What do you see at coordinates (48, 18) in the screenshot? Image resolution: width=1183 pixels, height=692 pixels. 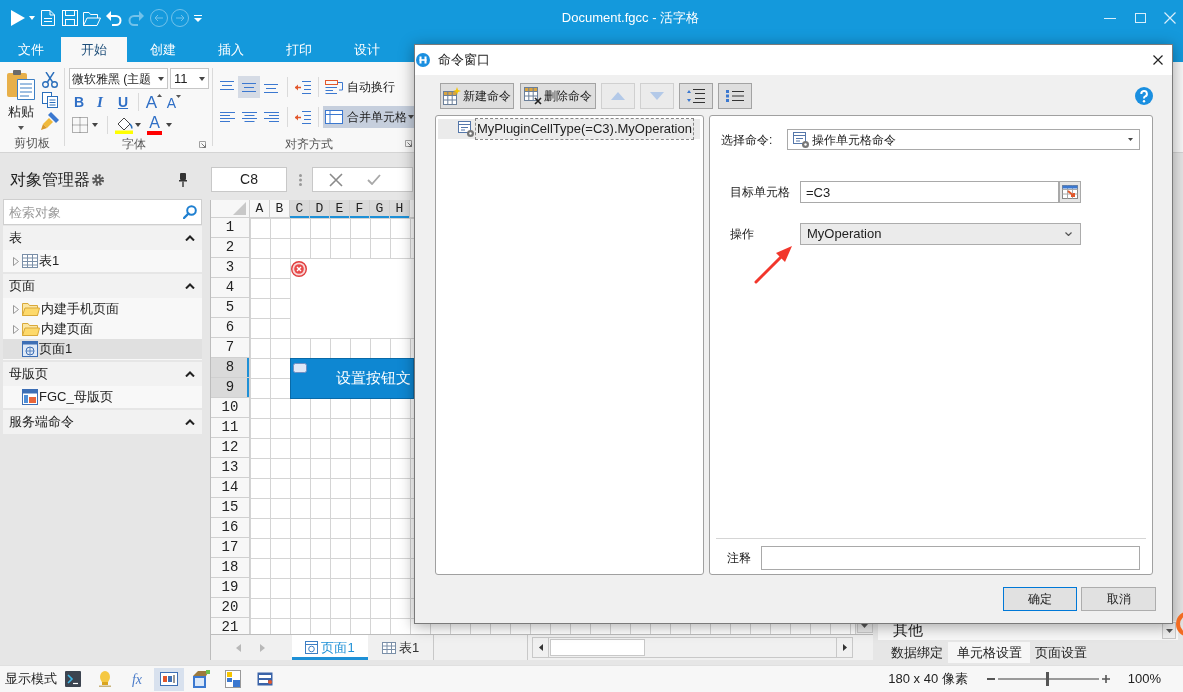 I see `new-document-icon` at bounding box center [48, 18].